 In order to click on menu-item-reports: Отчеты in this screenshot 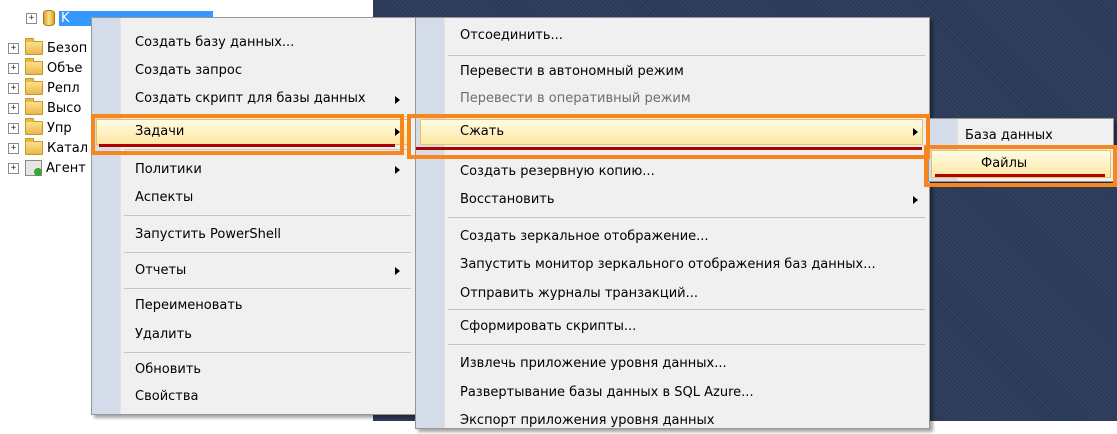, I will do `click(160, 270)`.